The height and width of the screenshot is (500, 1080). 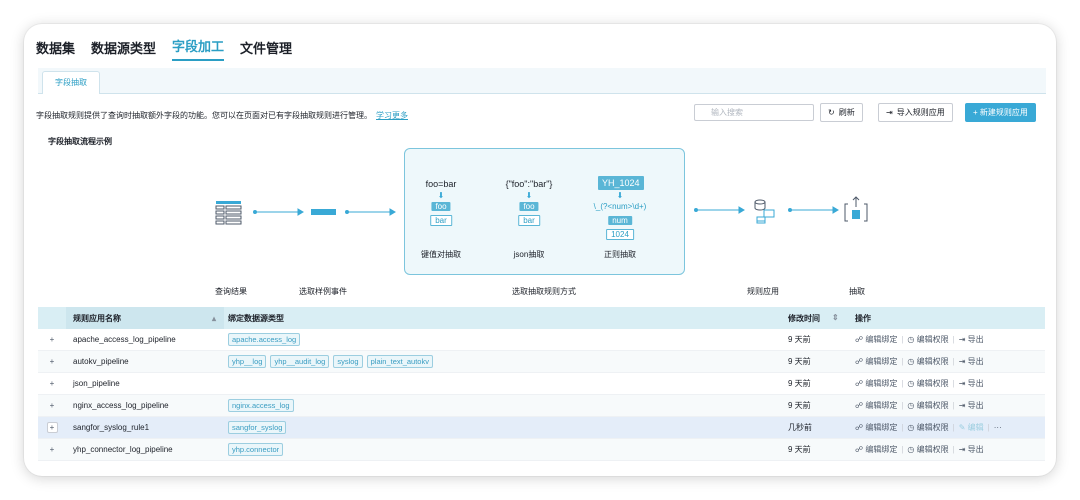 I want to click on step-select-sample: 选取样例事件, so click(x=323, y=291).